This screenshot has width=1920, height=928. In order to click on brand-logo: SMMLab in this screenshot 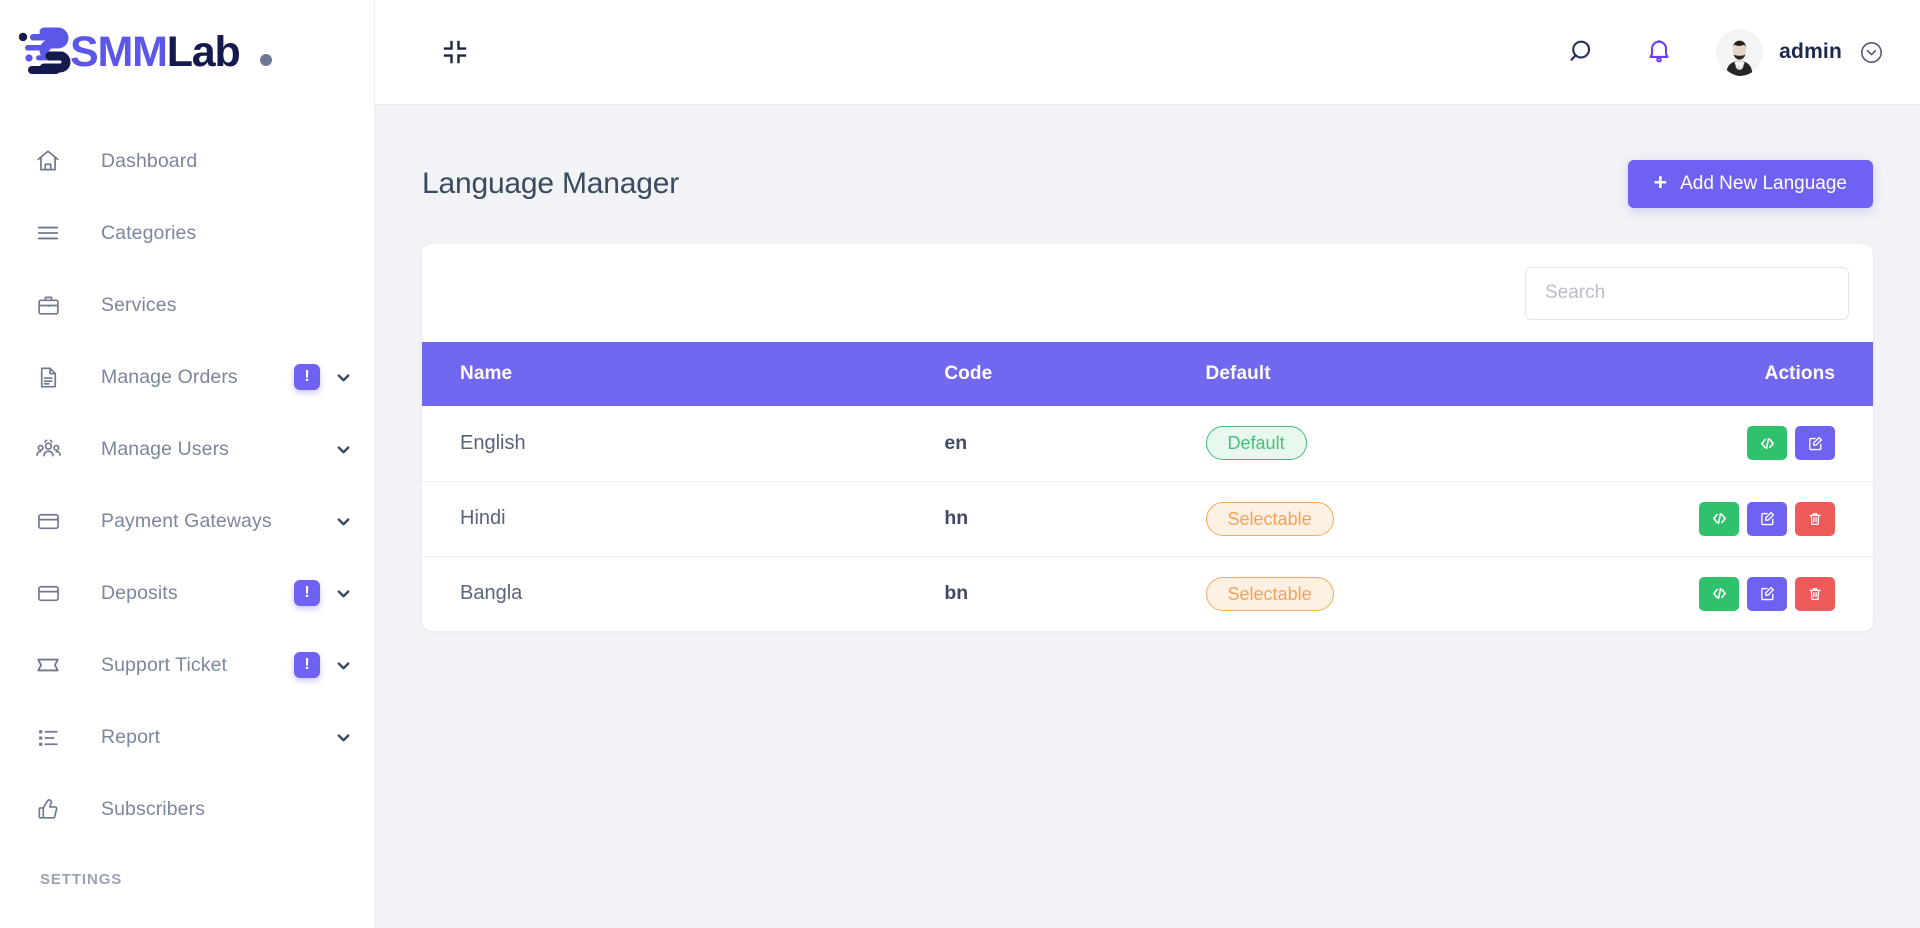, I will do `click(187, 52)`.